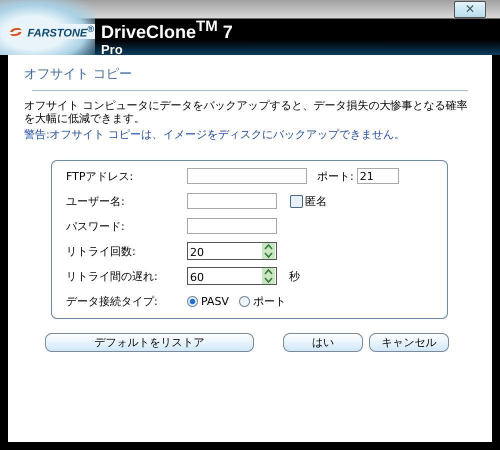 This screenshot has width=500, height=450. What do you see at coordinates (149, 342) in the screenshot?
I see `restore-defaults-button: デフォルトをリストア` at bounding box center [149, 342].